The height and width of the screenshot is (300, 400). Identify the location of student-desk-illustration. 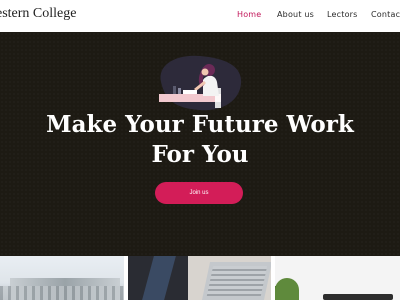
(200, 83).